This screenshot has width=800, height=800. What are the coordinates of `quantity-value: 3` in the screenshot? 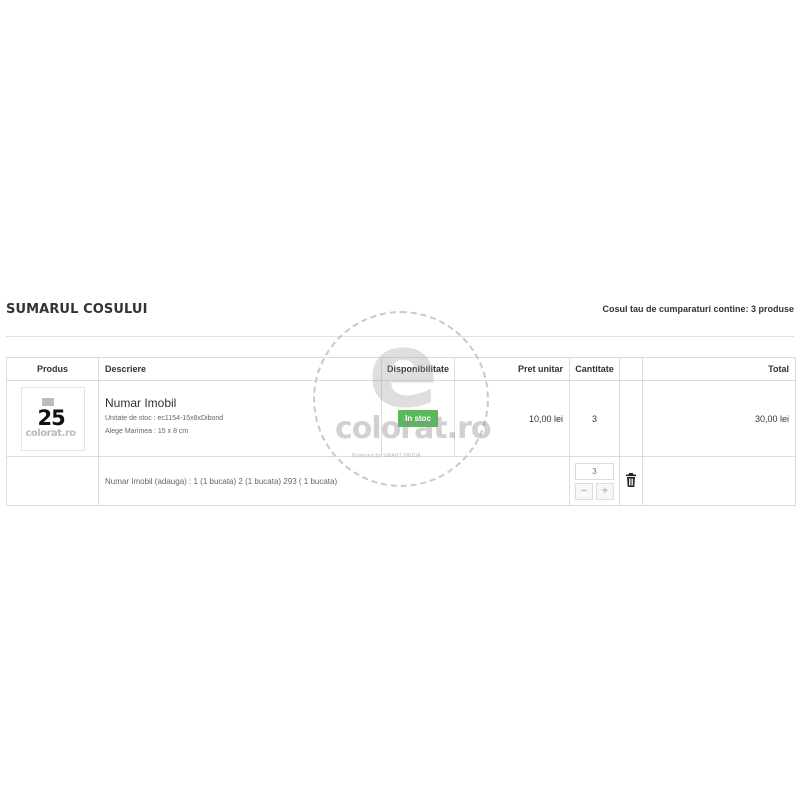 It's located at (594, 418).